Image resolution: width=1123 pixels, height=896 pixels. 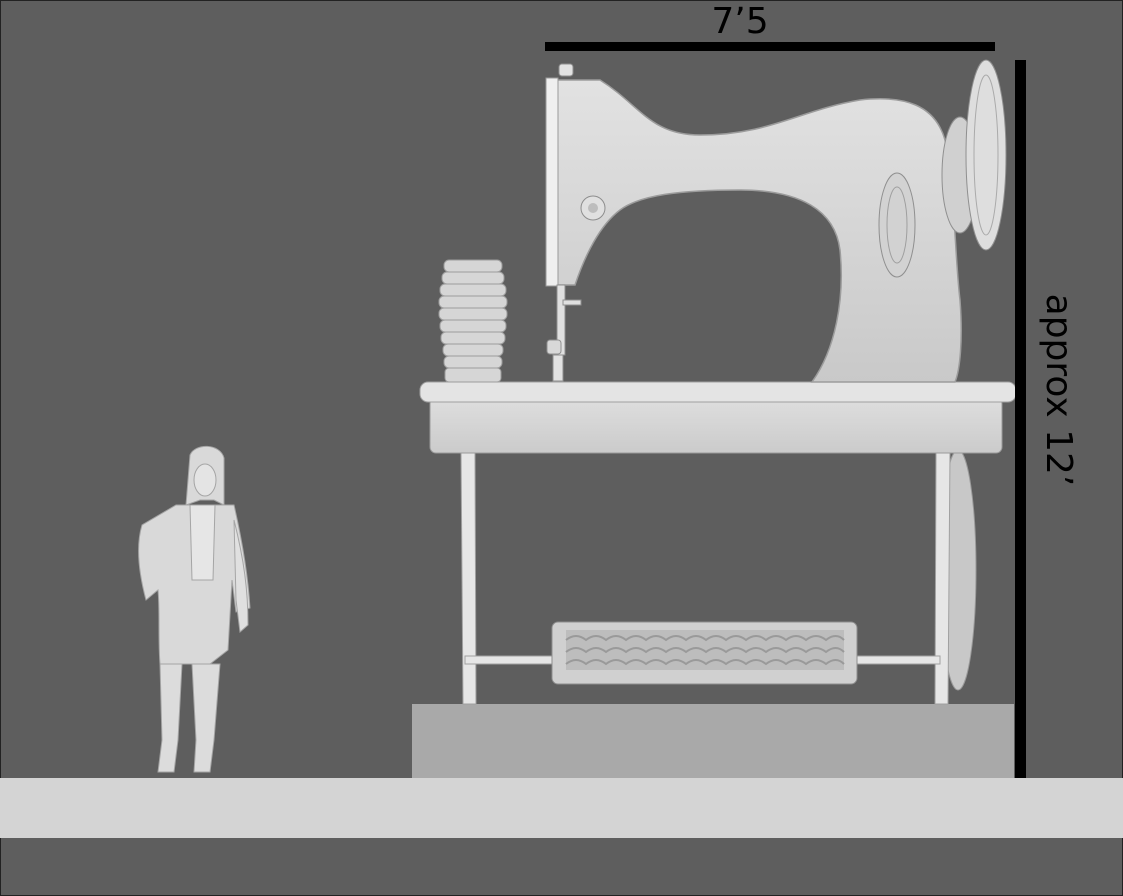 I want to click on width-dimension-label: 7’5, so click(x=740, y=21).